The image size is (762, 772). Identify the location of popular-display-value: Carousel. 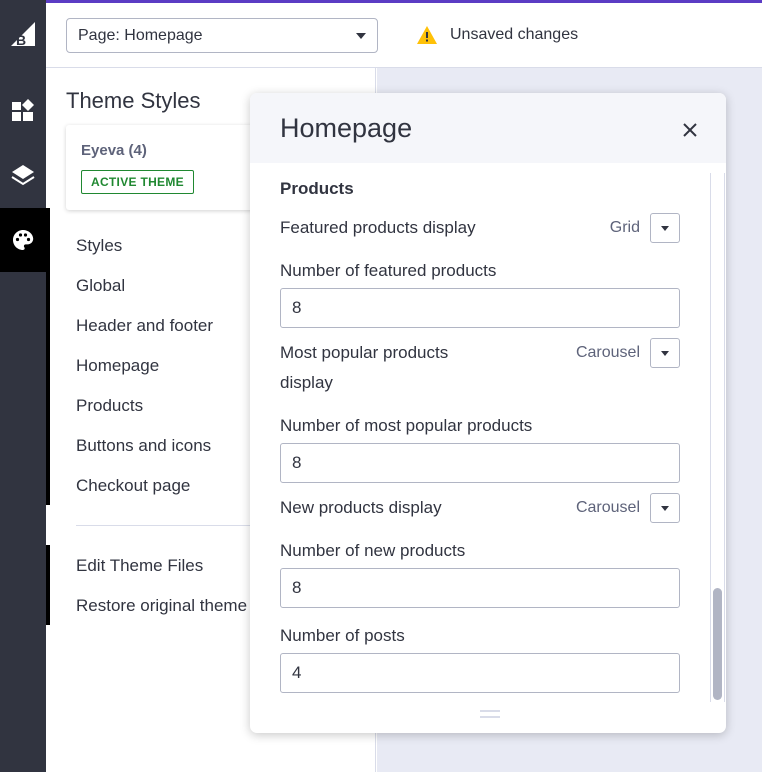
(607, 352).